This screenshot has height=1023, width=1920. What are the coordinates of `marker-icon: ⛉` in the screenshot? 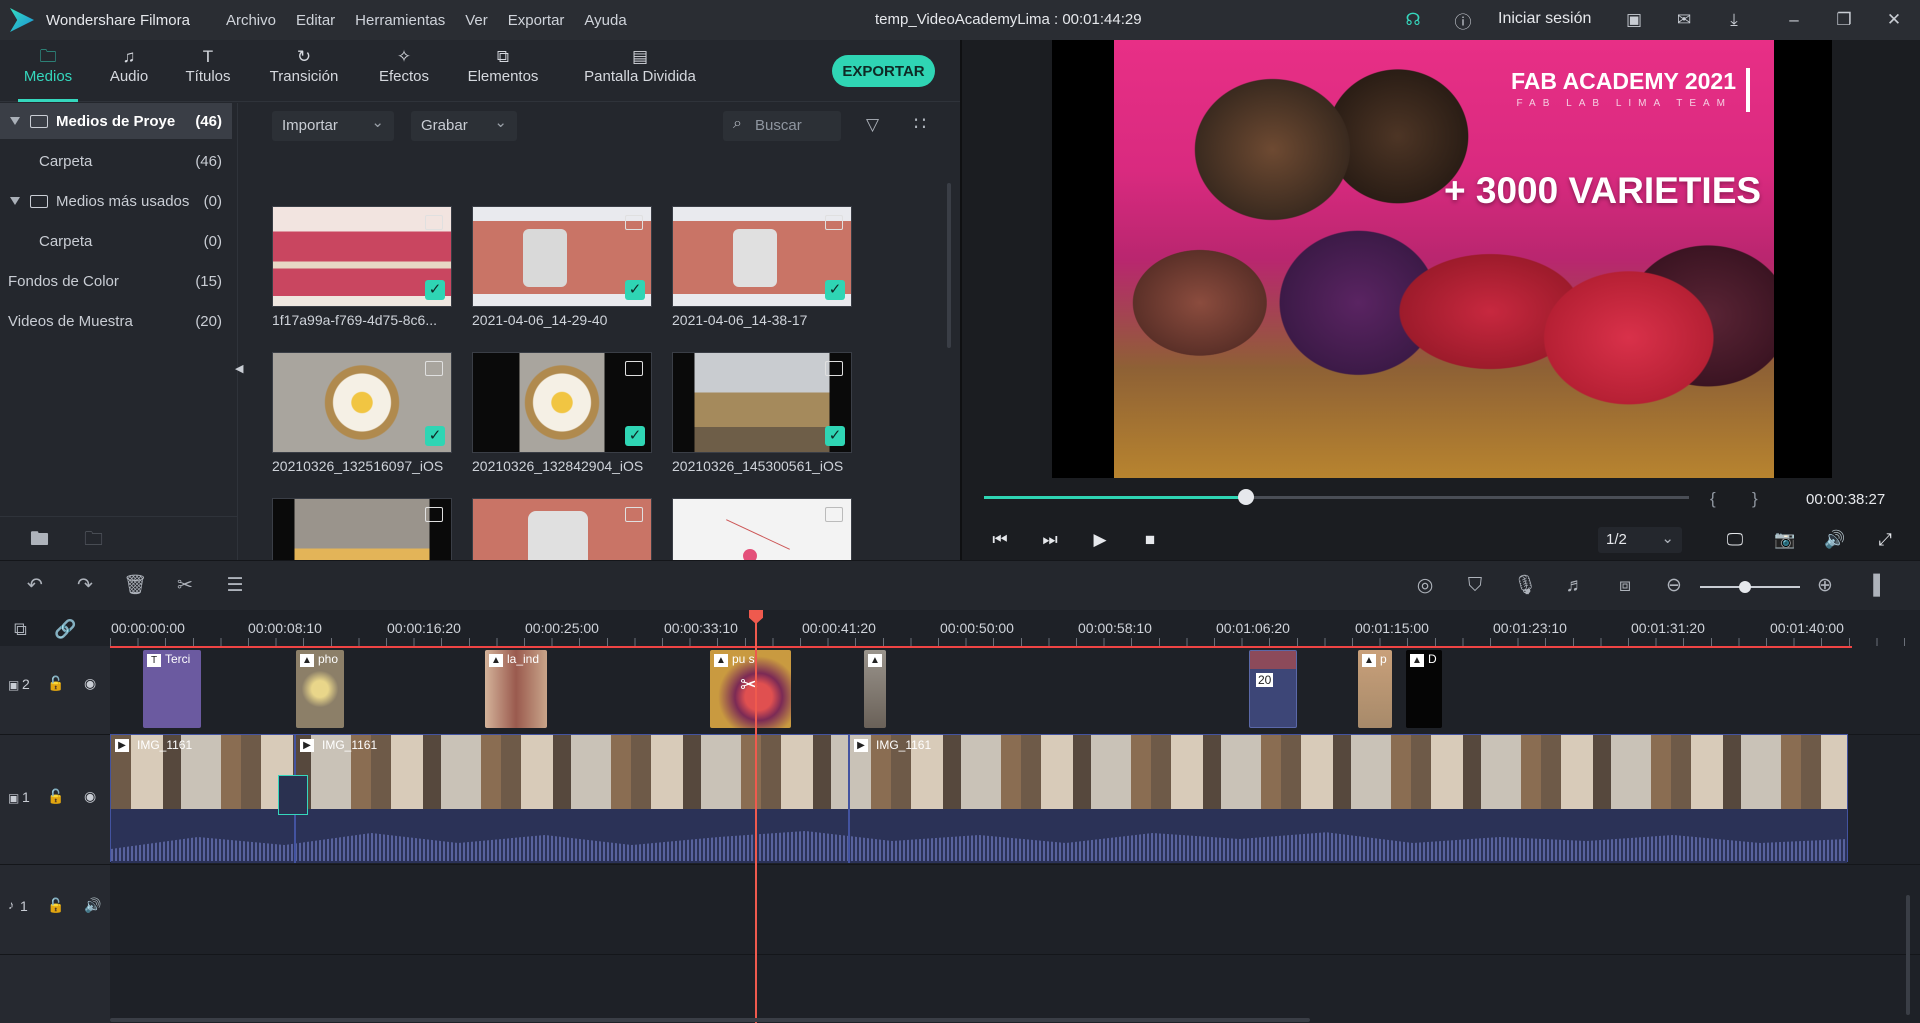 It's located at (1475, 586).